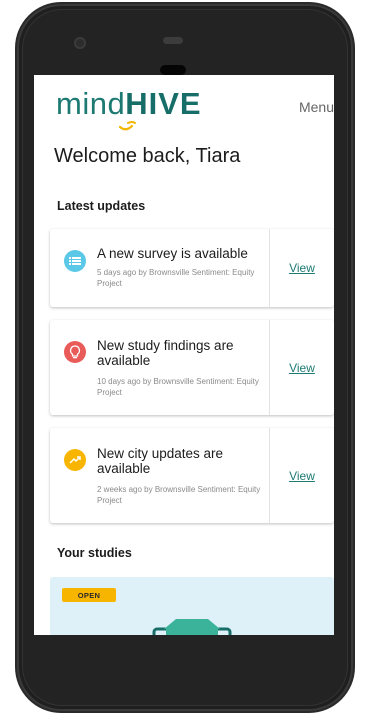 This screenshot has height=717, width=366. What do you see at coordinates (160, 461) in the screenshot?
I see `update-title: New city updates are available` at bounding box center [160, 461].